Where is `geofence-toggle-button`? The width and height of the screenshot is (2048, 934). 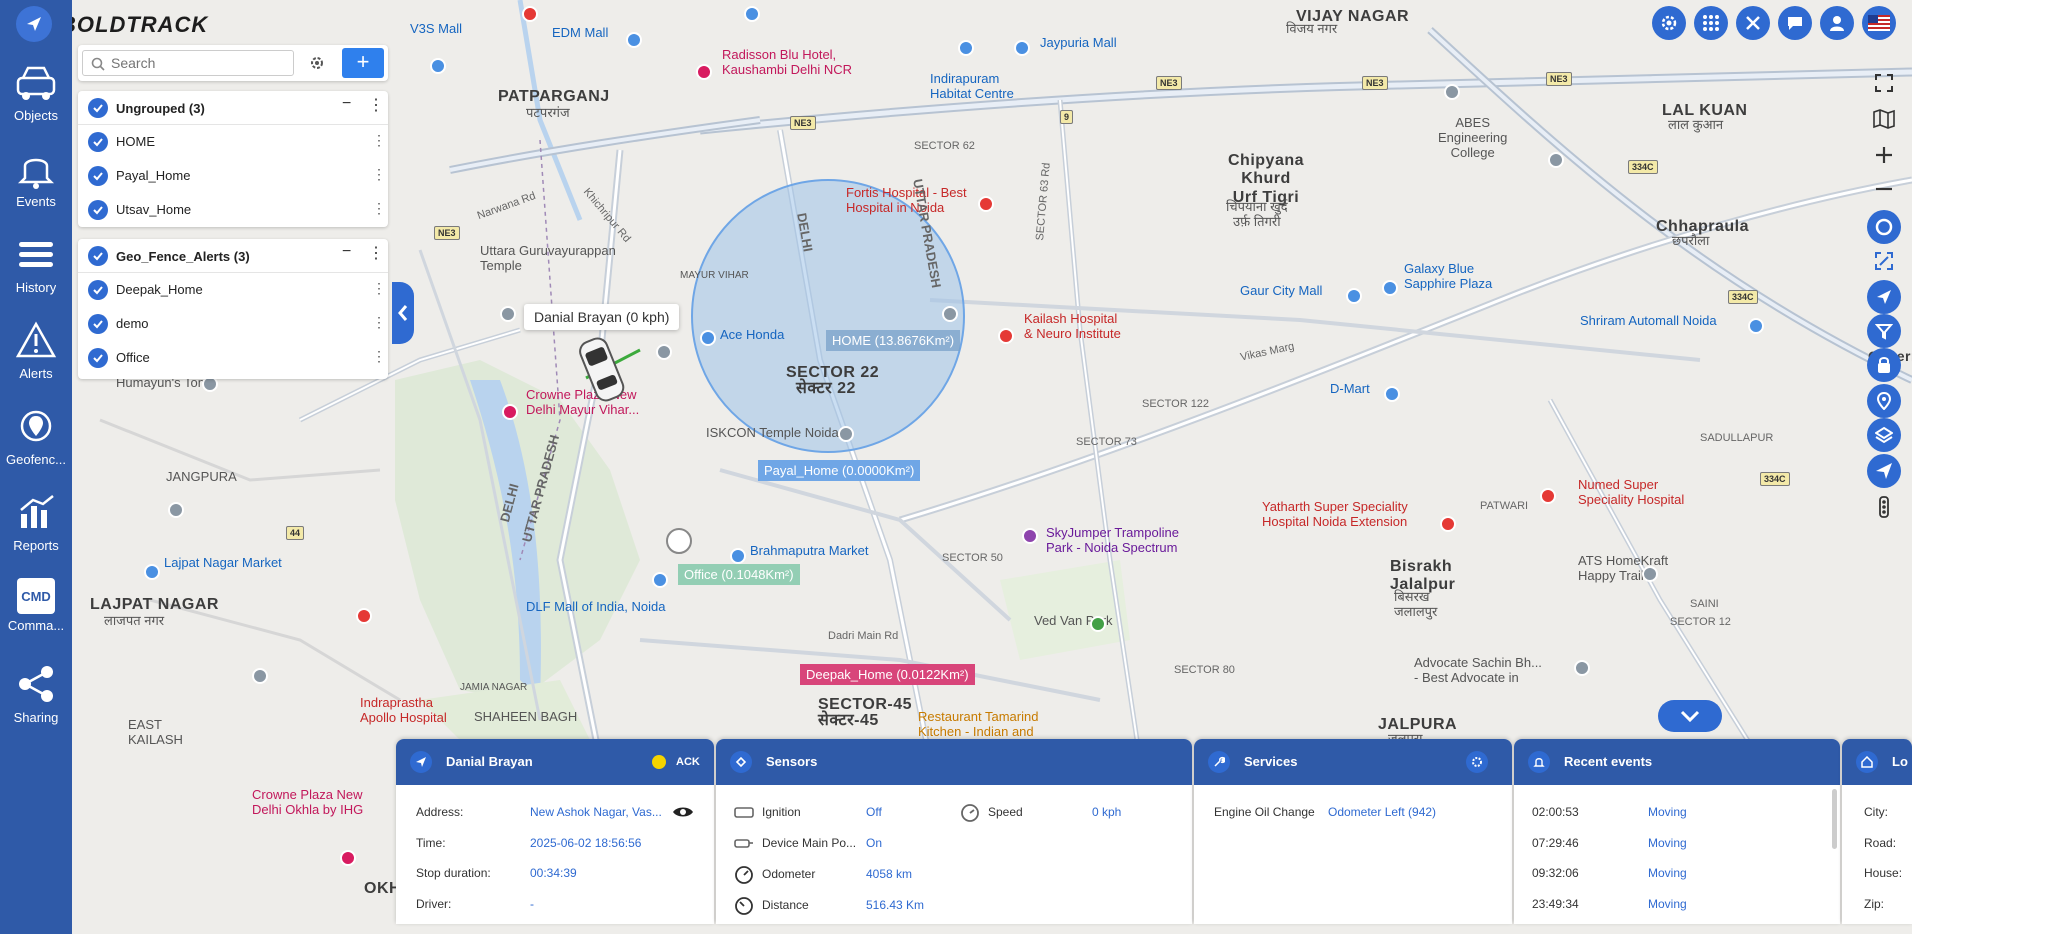
geofence-toggle-button is located at coordinates (1884, 227).